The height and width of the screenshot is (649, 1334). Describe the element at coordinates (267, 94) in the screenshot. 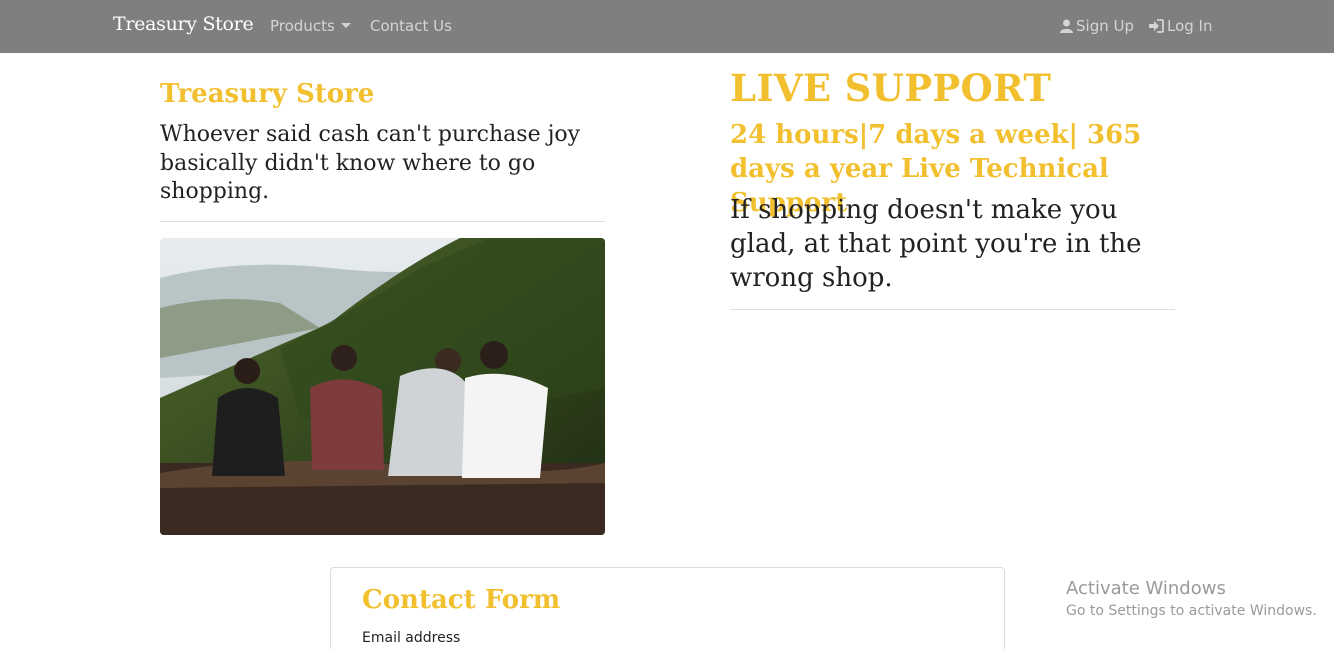

I see `store-title: Treasury Store` at that location.